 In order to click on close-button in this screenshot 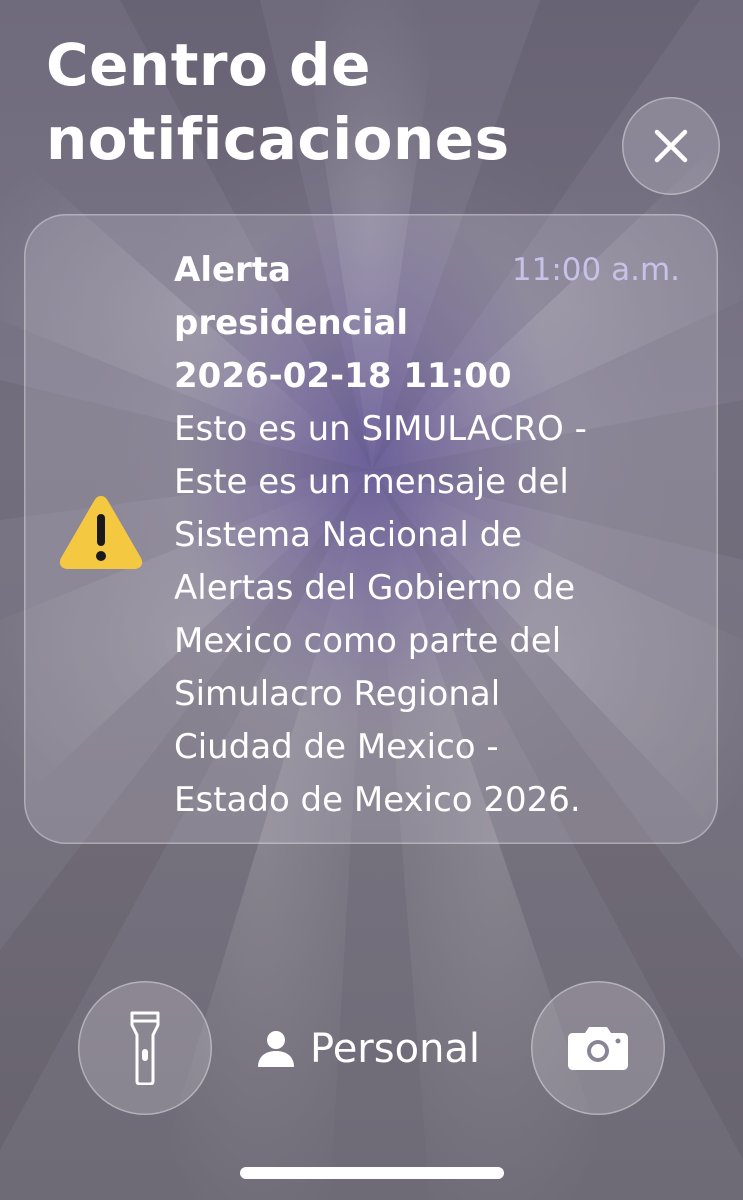, I will do `click(671, 146)`.